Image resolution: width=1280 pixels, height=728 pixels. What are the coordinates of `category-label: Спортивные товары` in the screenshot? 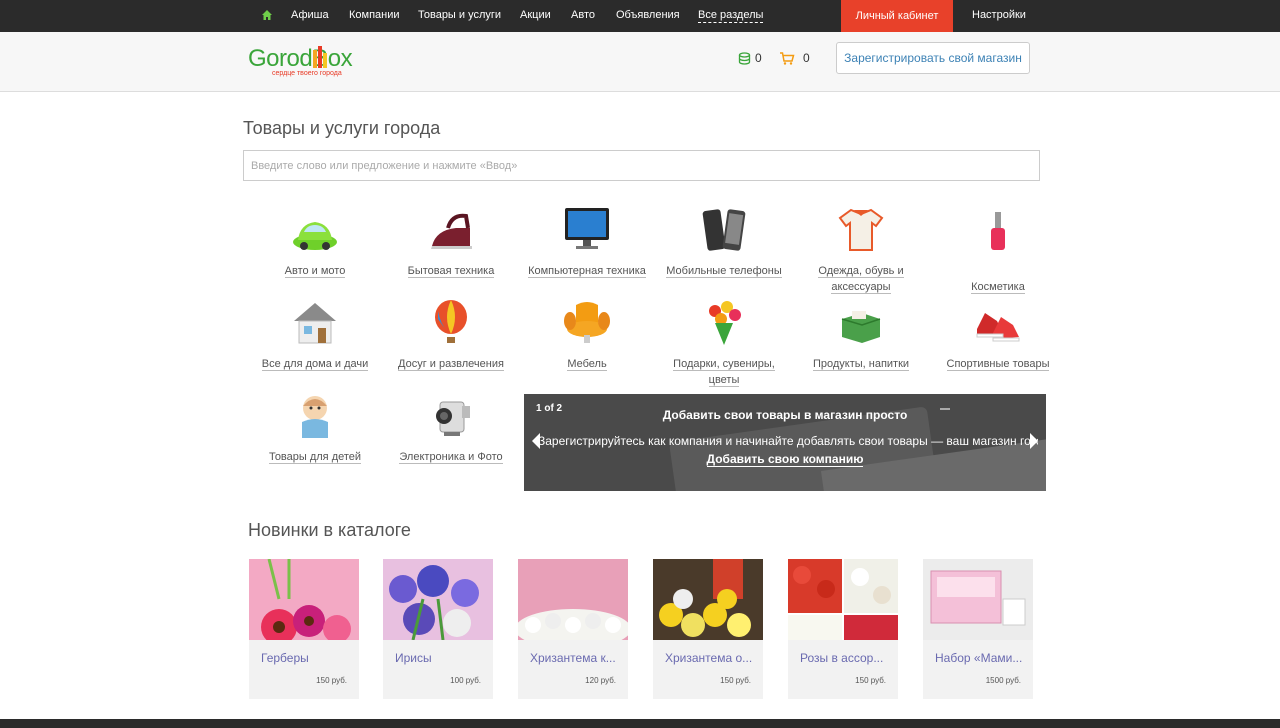 It's located at (998, 364).